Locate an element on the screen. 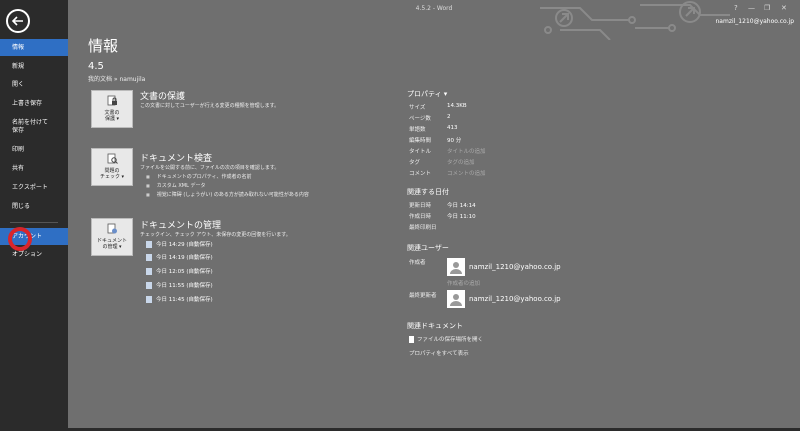 The width and height of the screenshot is (800, 431). version-item: 今日 14:29 (自動保存) is located at coordinates (179, 244).